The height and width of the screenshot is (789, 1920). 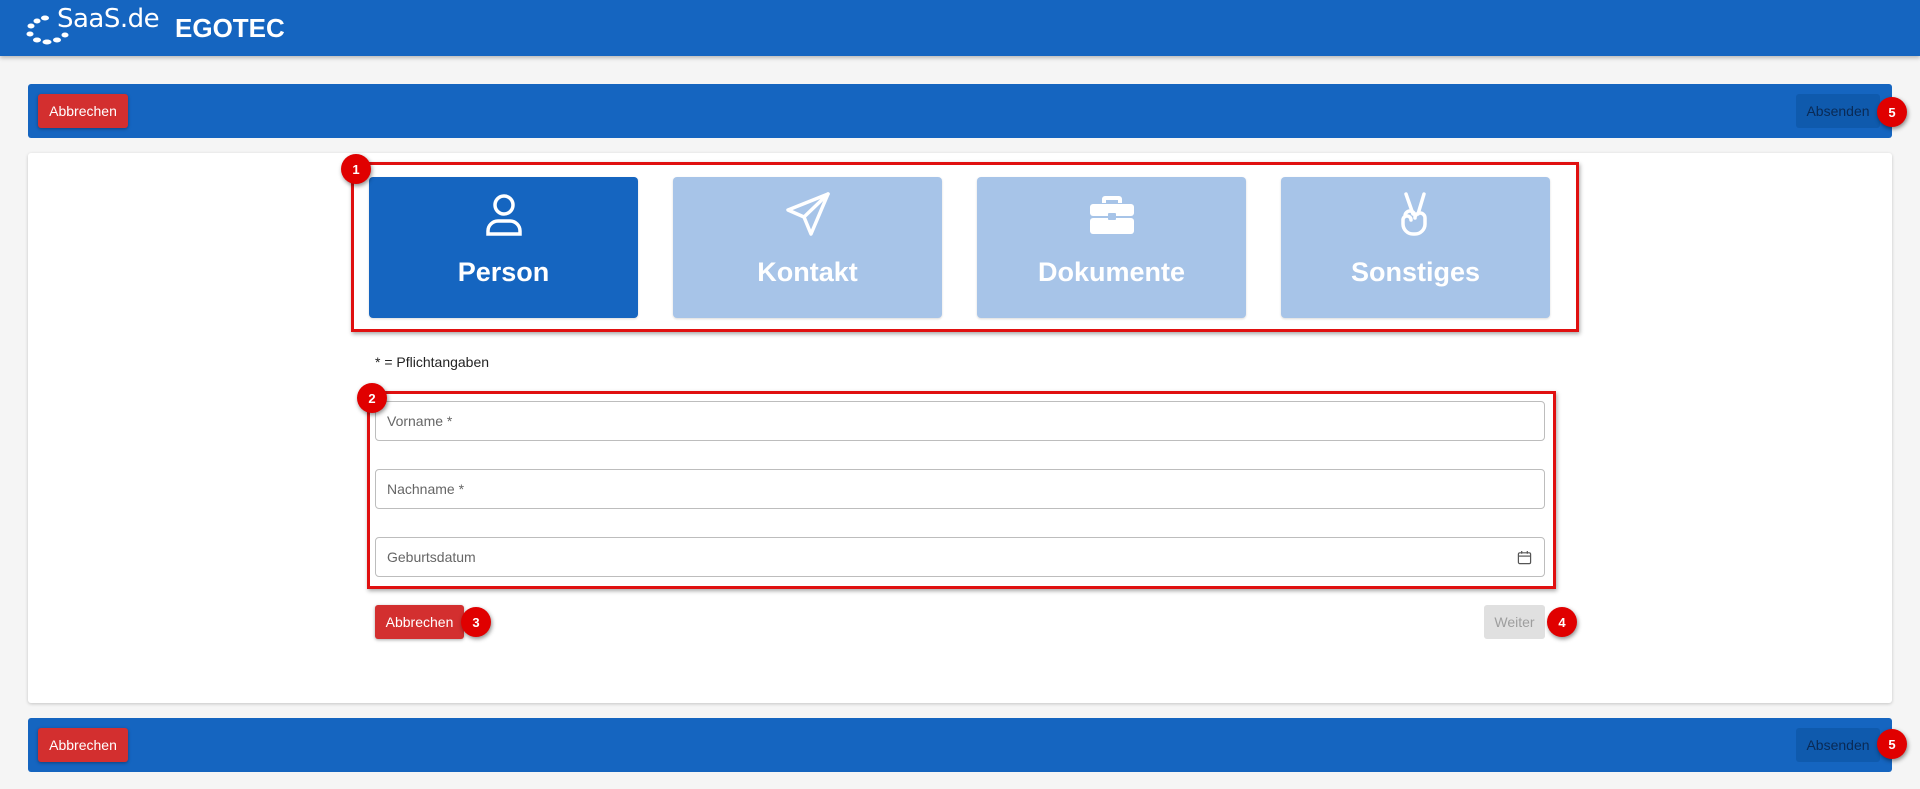 I want to click on bottom-submit-button: Absenden, so click(x=1838, y=745).